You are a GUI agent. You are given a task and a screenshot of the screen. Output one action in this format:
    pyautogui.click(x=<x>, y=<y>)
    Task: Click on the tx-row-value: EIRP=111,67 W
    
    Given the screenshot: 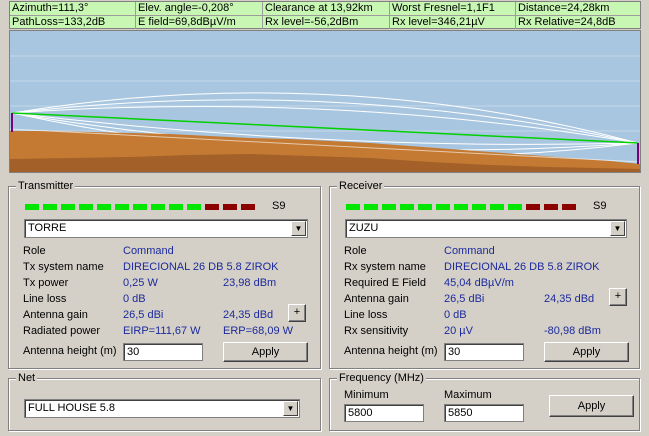 What is the action you would take?
    pyautogui.click(x=162, y=331)
    